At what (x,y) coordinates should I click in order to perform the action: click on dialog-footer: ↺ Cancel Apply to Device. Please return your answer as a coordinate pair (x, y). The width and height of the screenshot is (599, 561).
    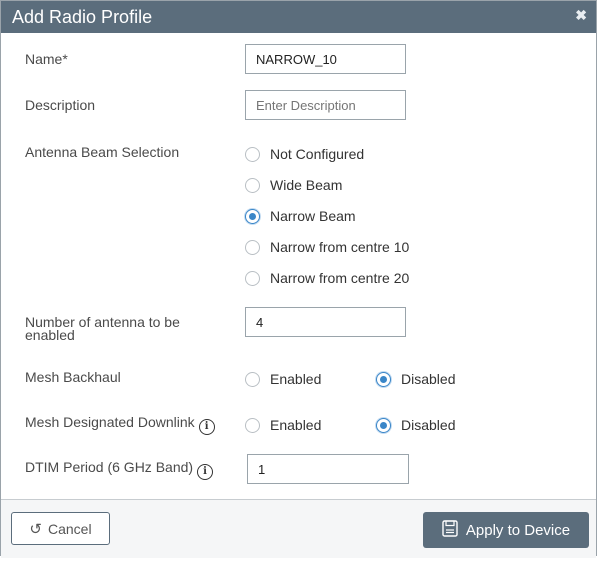
    Looking at the image, I should click on (298, 528).